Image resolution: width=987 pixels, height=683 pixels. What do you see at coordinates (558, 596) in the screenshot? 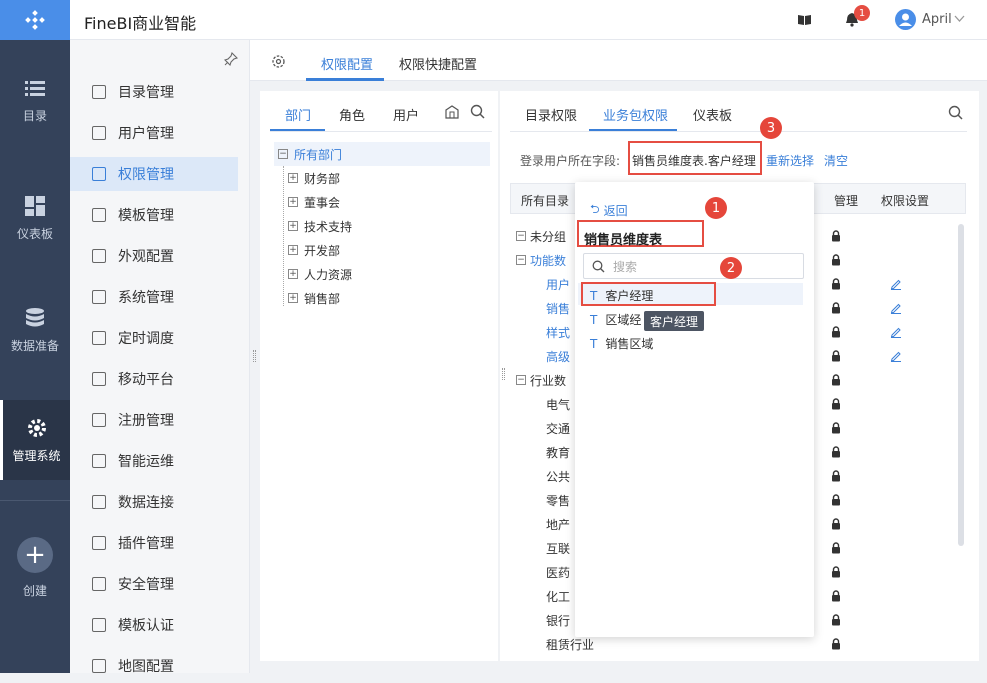
I see `table-row: 化工` at bounding box center [558, 596].